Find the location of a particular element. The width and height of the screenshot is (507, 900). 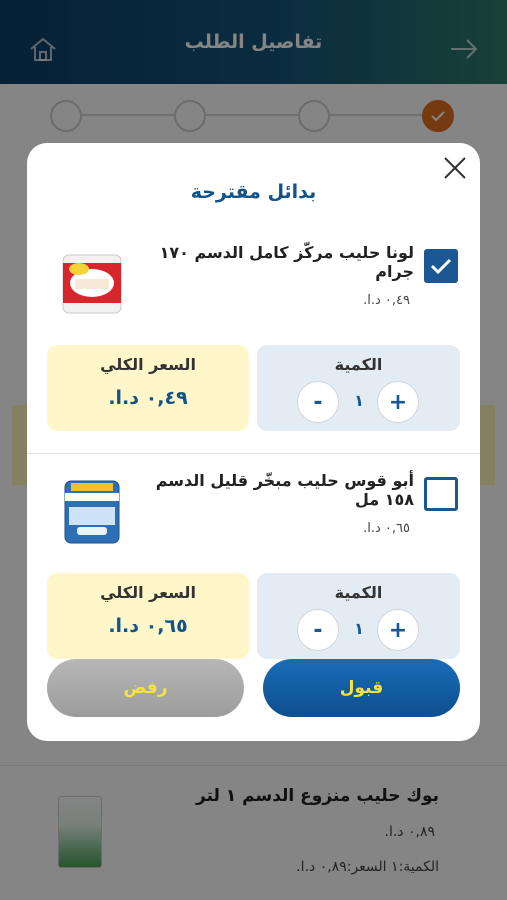

total-price-box: السعر الكلي ٠,٦٥ د.ا. is located at coordinates (148, 616).